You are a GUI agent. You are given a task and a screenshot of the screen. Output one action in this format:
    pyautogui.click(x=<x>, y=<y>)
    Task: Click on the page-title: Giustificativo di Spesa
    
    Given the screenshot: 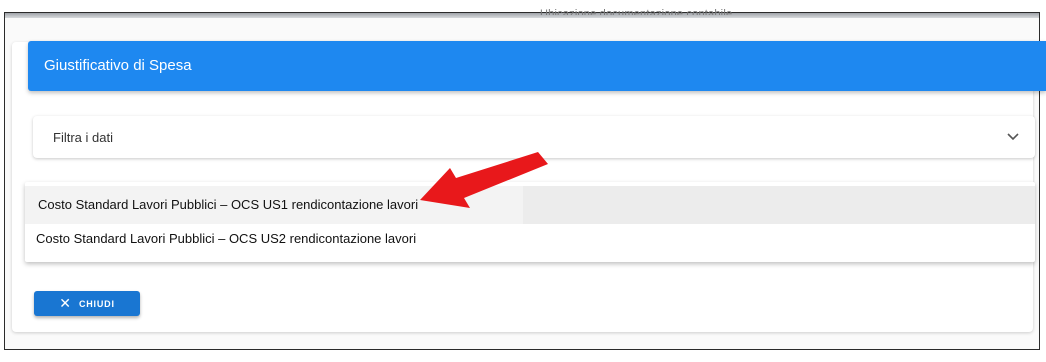 What is the action you would take?
    pyautogui.click(x=118, y=65)
    